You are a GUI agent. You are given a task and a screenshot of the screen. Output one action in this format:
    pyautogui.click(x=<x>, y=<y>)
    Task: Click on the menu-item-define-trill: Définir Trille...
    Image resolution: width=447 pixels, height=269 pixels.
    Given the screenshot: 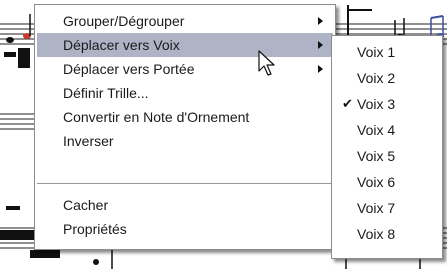 What is the action you would take?
    pyautogui.click(x=185, y=93)
    